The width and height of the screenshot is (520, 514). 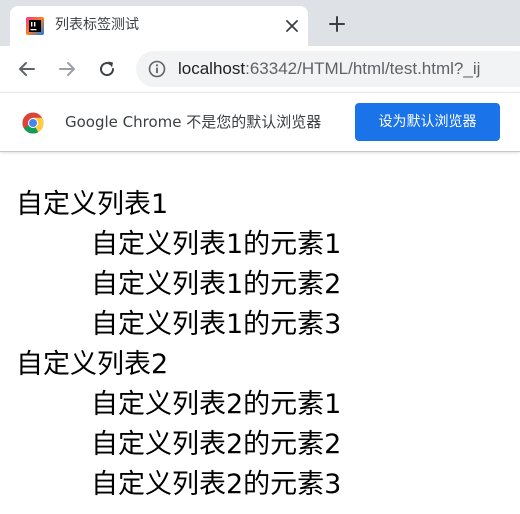 What do you see at coordinates (27, 69) in the screenshot?
I see `arrow-left-icon` at bounding box center [27, 69].